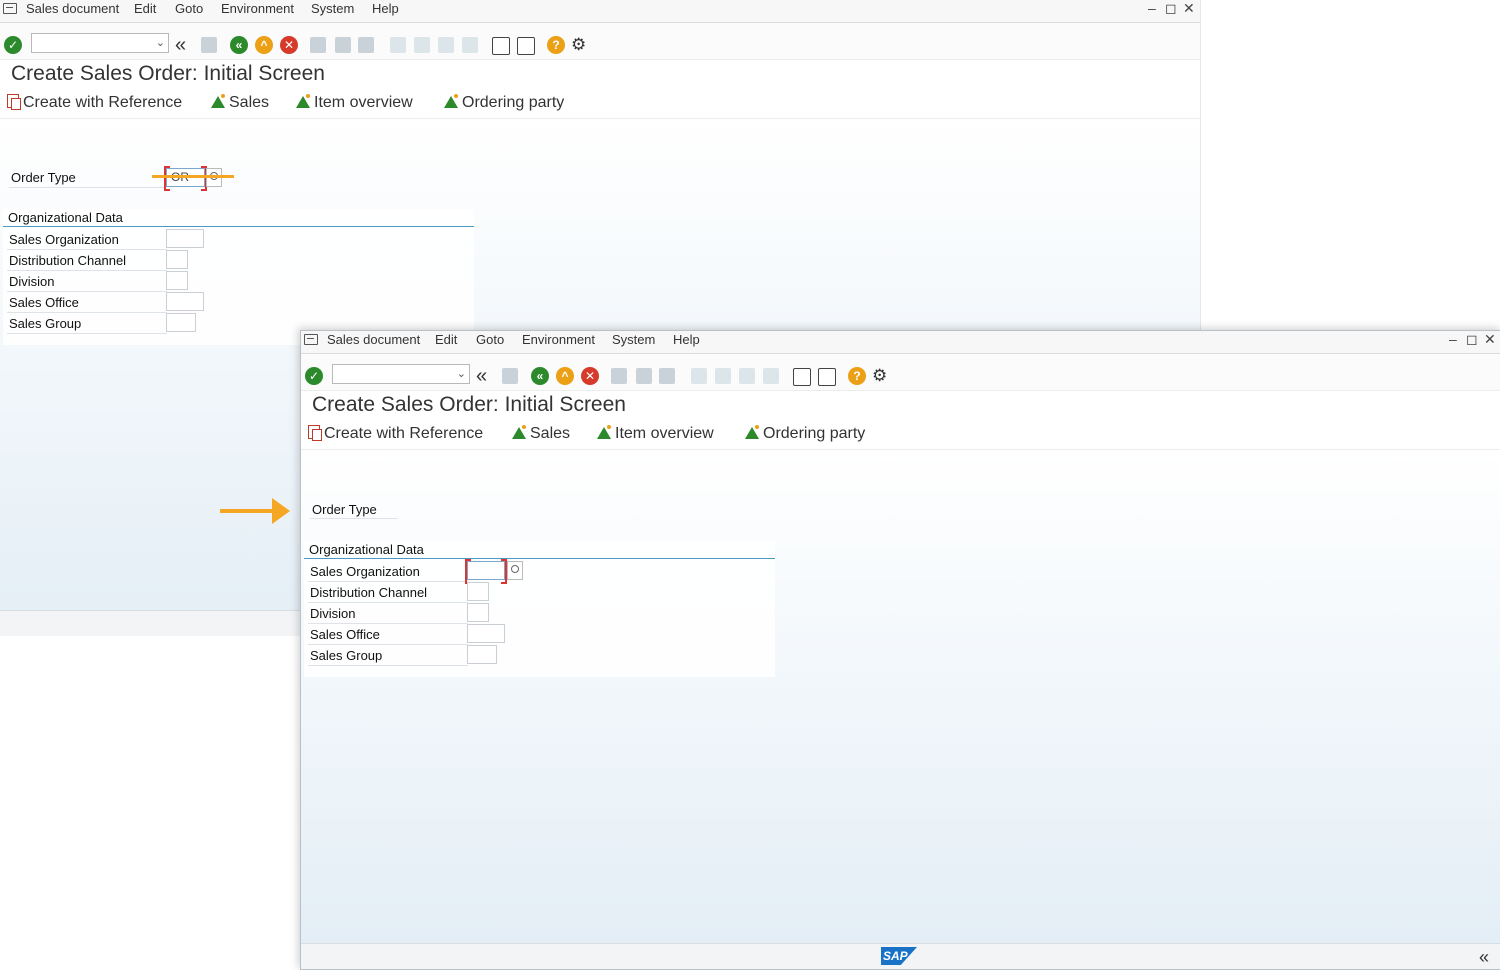 The width and height of the screenshot is (1500, 970). Describe the element at coordinates (344, 509) in the screenshot. I see `order-type-label: Order Type` at that location.